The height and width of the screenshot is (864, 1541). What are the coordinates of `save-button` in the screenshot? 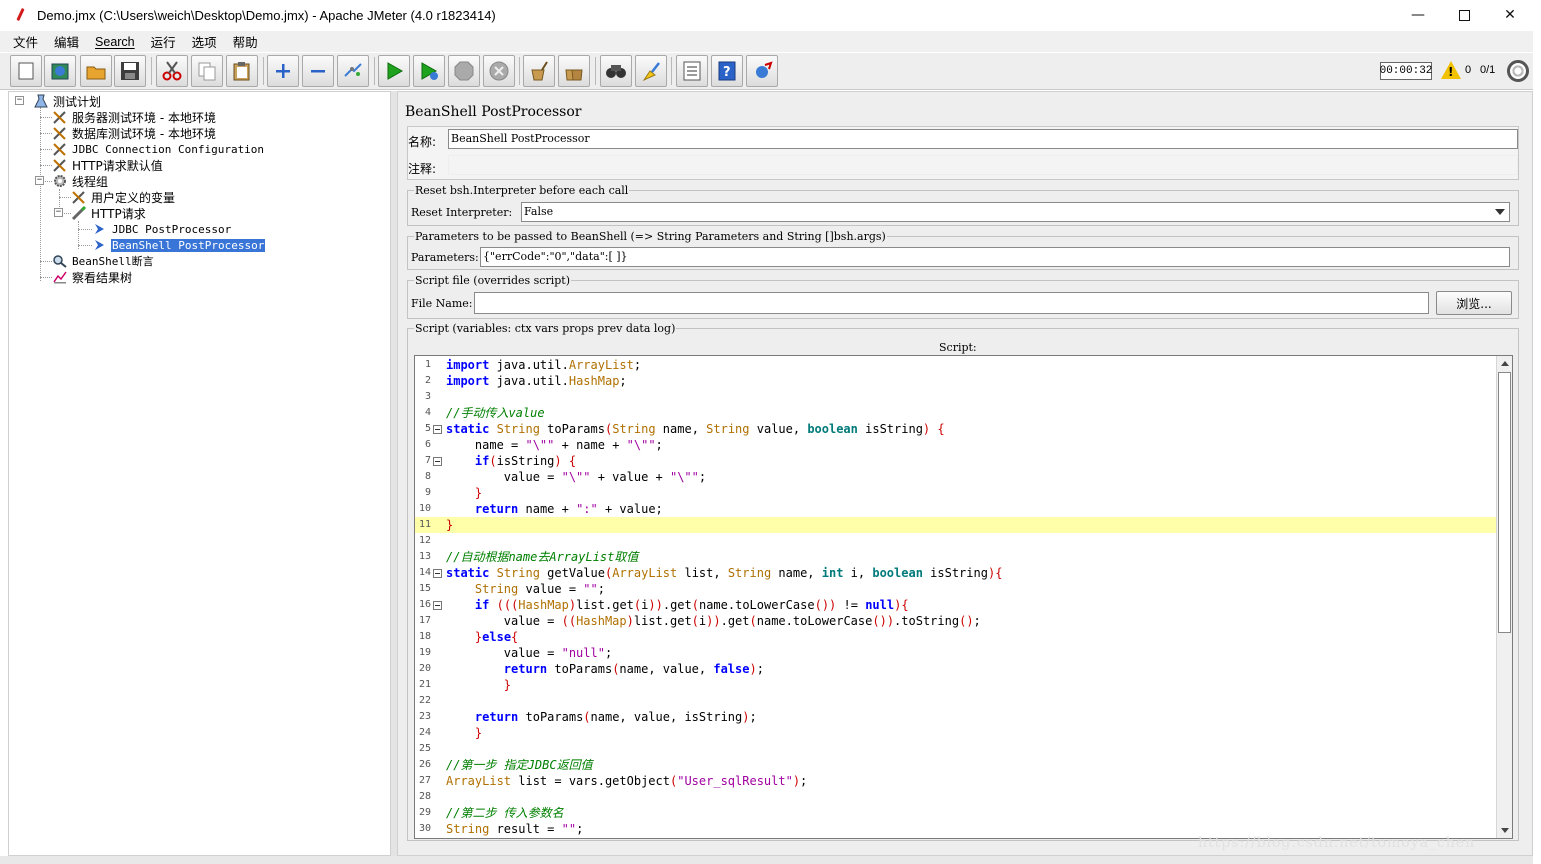 It's located at (130, 71).